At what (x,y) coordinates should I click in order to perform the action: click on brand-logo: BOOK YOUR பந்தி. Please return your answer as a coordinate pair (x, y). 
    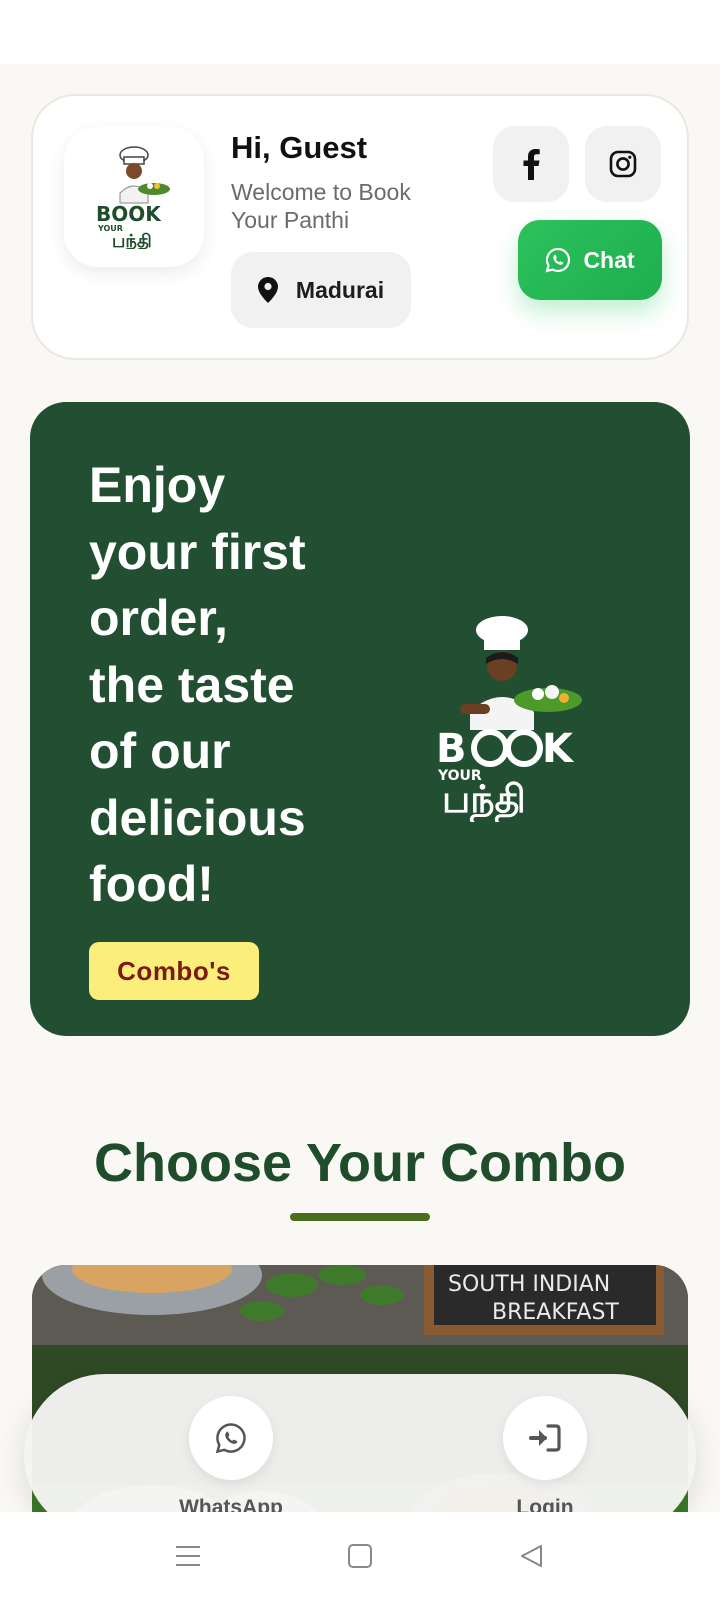
    Looking at the image, I should click on (134, 197).